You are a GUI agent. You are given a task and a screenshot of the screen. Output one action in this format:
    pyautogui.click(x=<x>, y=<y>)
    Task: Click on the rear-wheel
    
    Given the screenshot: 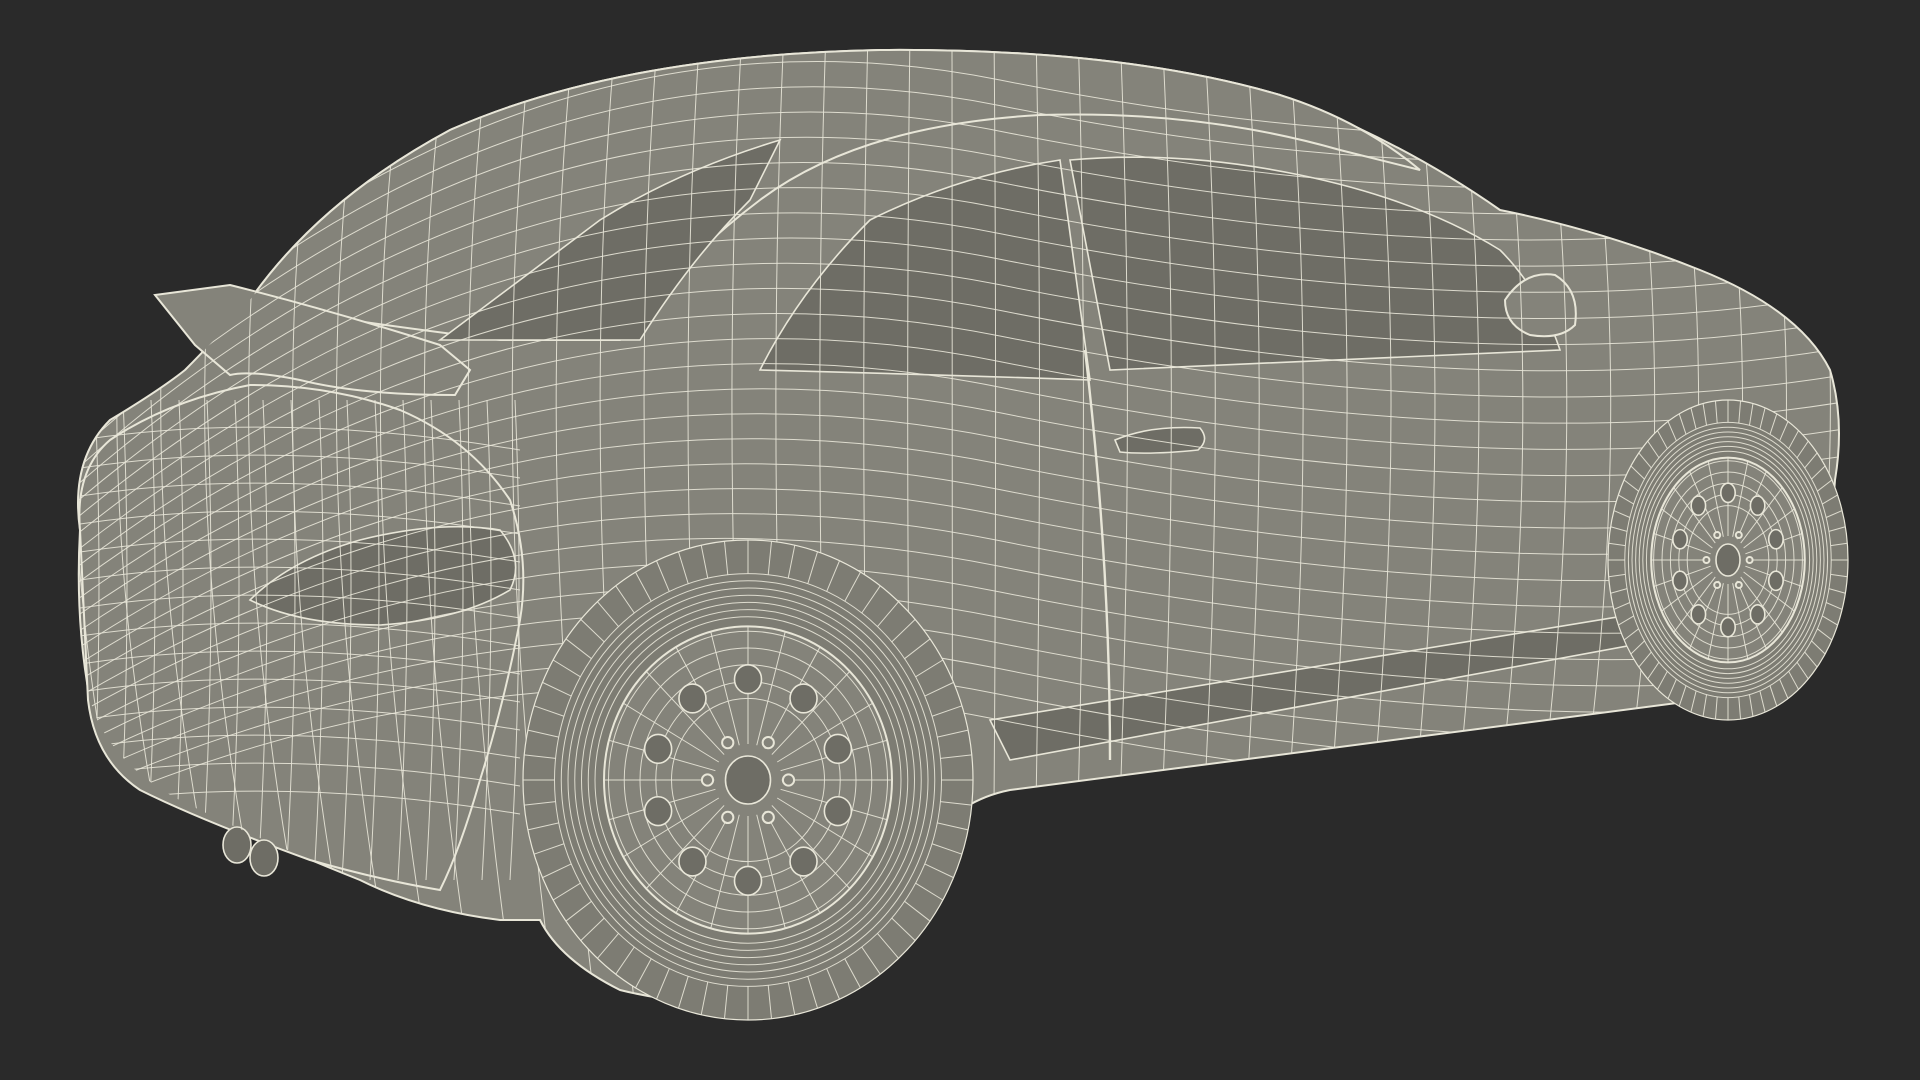 What is the action you would take?
    pyautogui.click(x=748, y=780)
    